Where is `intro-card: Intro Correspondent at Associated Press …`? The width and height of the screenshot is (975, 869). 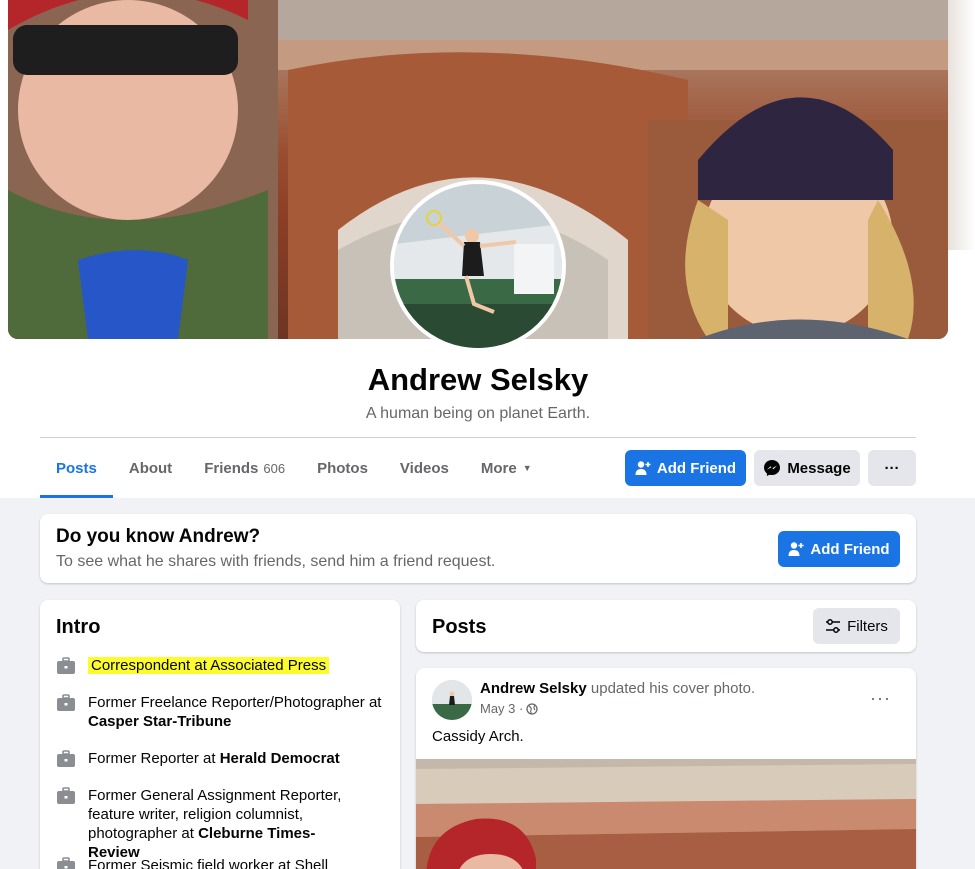 intro-card: Intro Correspondent at Associated Press … is located at coordinates (220, 734).